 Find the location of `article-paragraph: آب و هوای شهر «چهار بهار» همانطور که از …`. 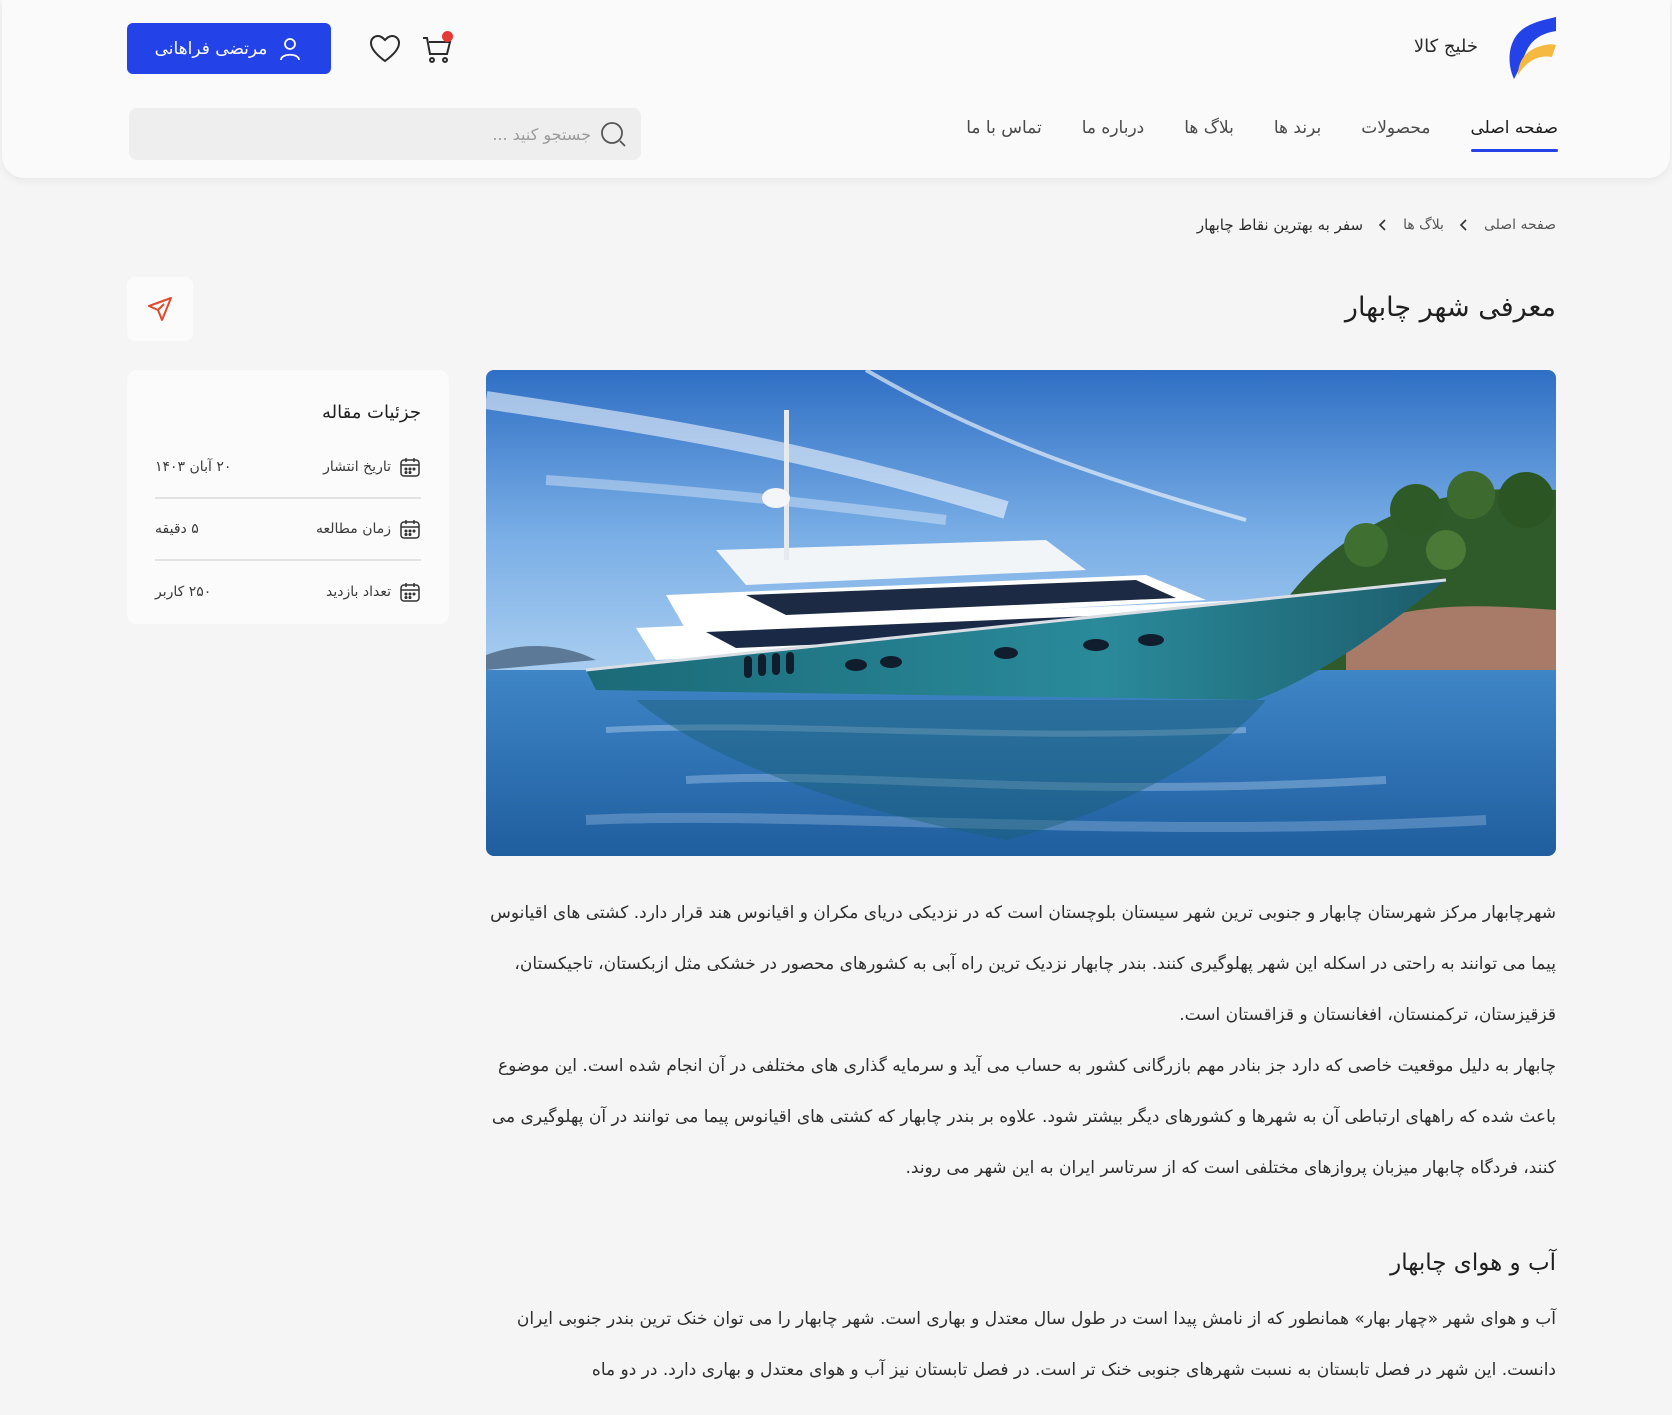

article-paragraph: آب و هوای شهر «چهار بهار» همانطور که از … is located at coordinates (1036, 1344).